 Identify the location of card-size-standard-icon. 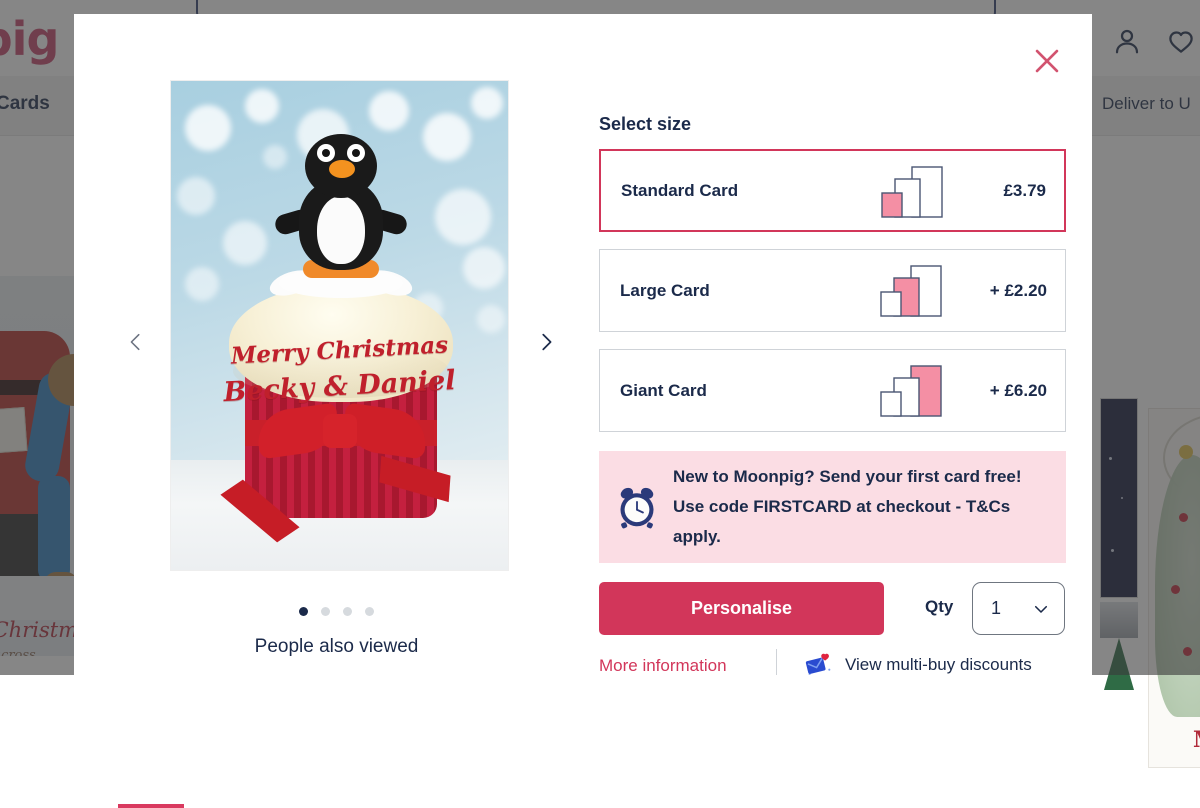
(912, 192).